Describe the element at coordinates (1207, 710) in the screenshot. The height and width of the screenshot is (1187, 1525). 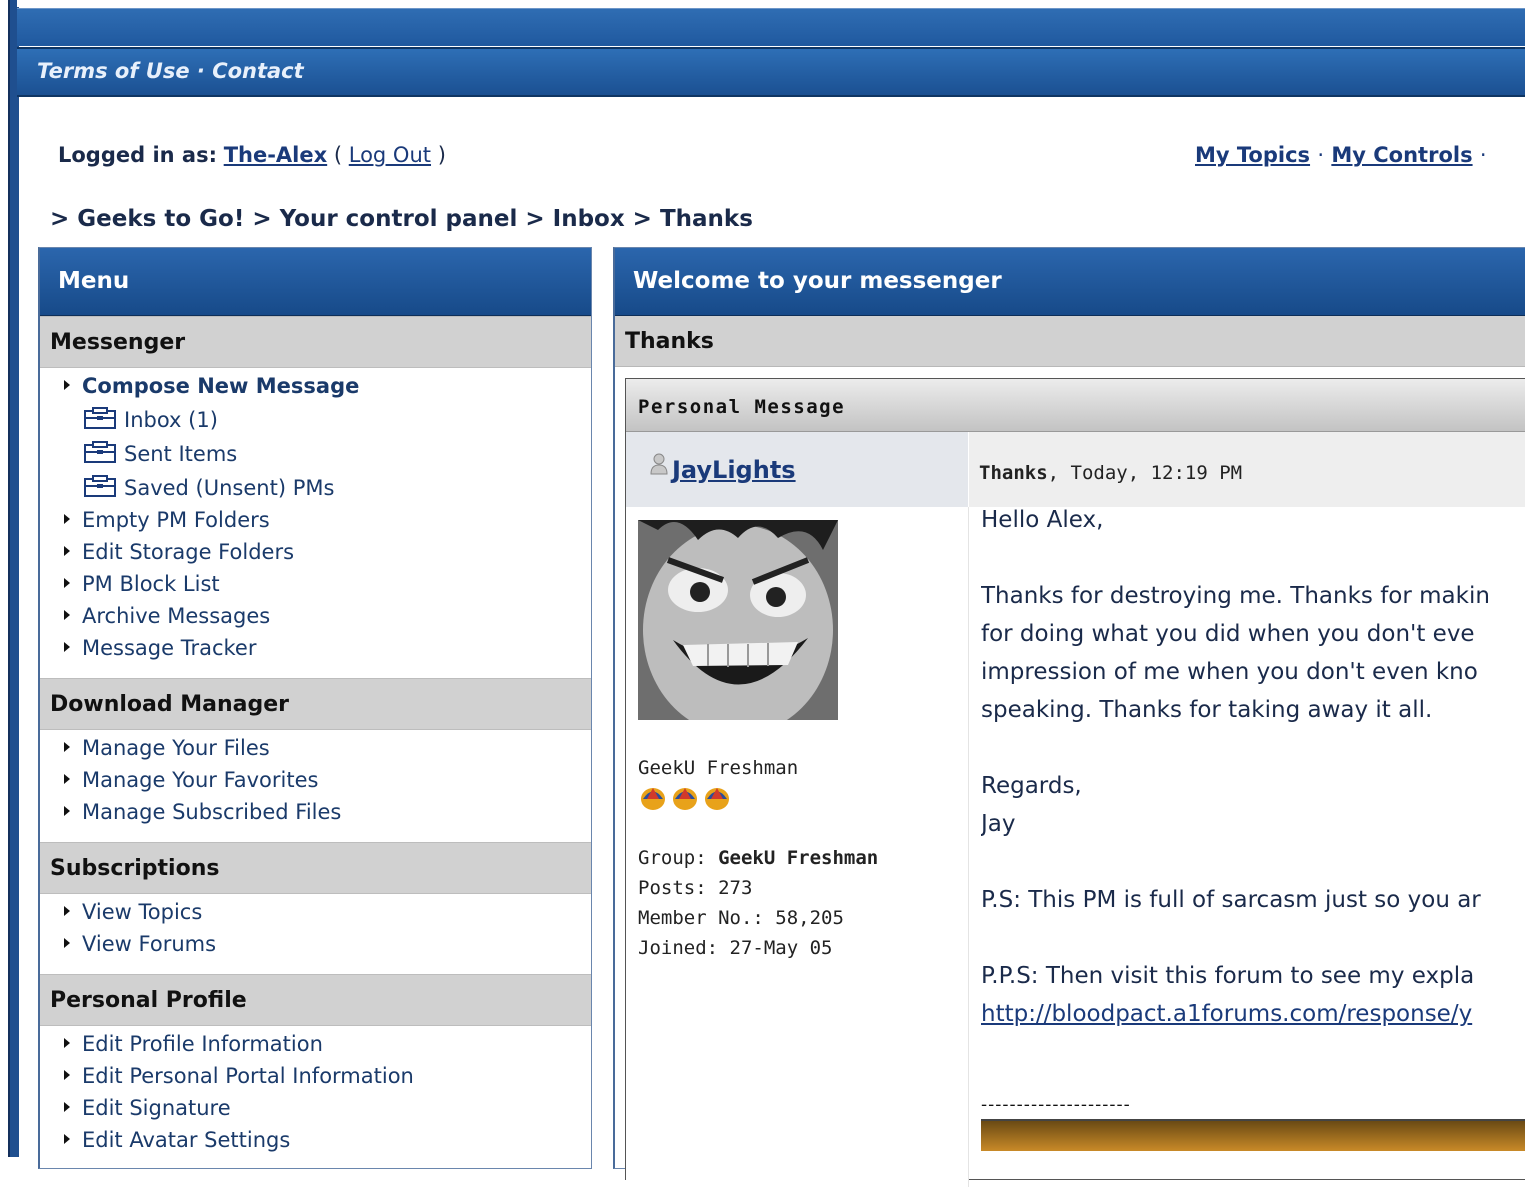
I see `message-line: speaking. Thanks for taking away it all.` at that location.